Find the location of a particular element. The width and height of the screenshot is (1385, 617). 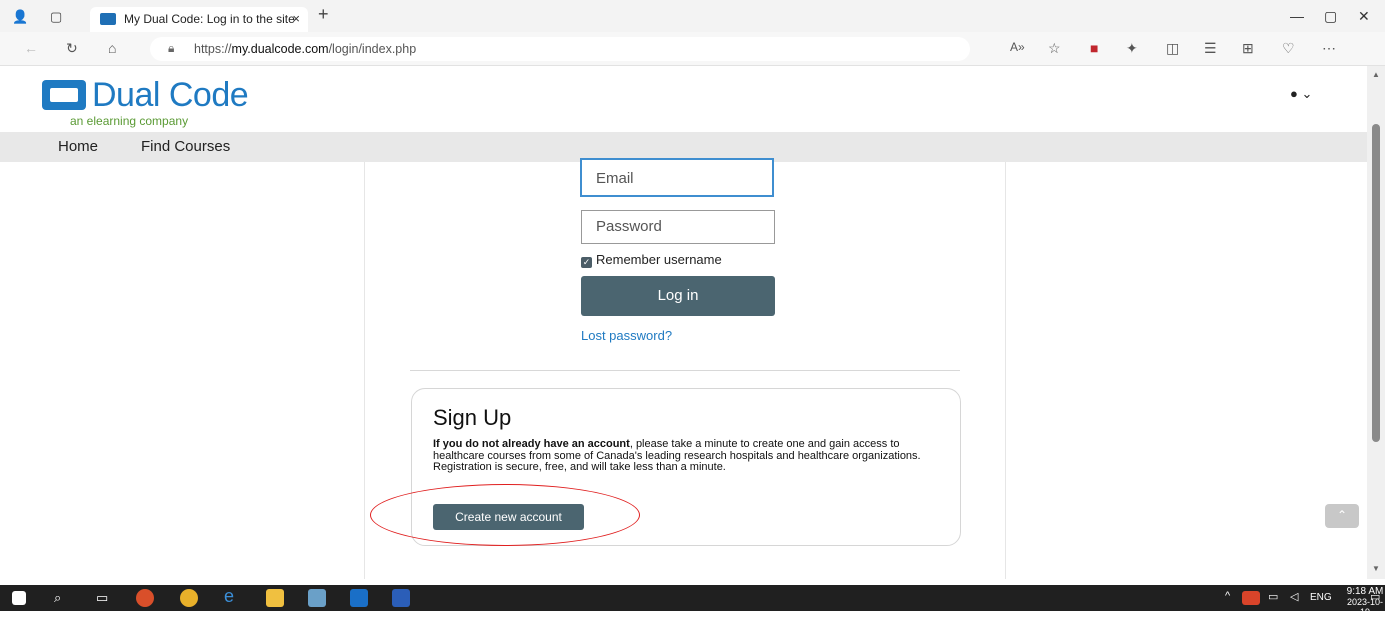

notifications-icon: ▭ is located at coordinates (1375, 596).